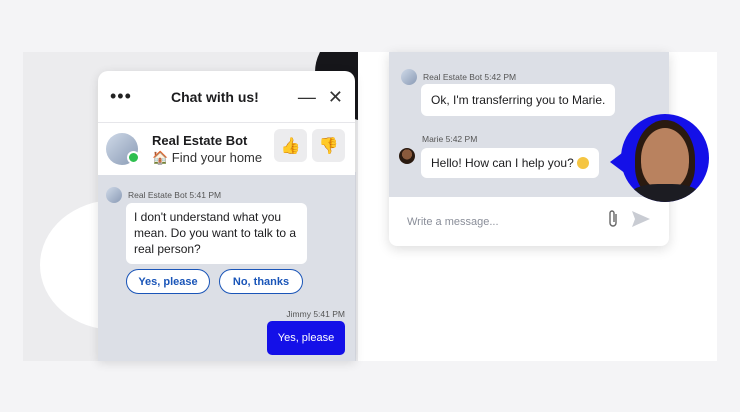 Image resolution: width=740 pixels, height=412 pixels. What do you see at coordinates (123, 149) in the screenshot?
I see `bot-avatar` at bounding box center [123, 149].